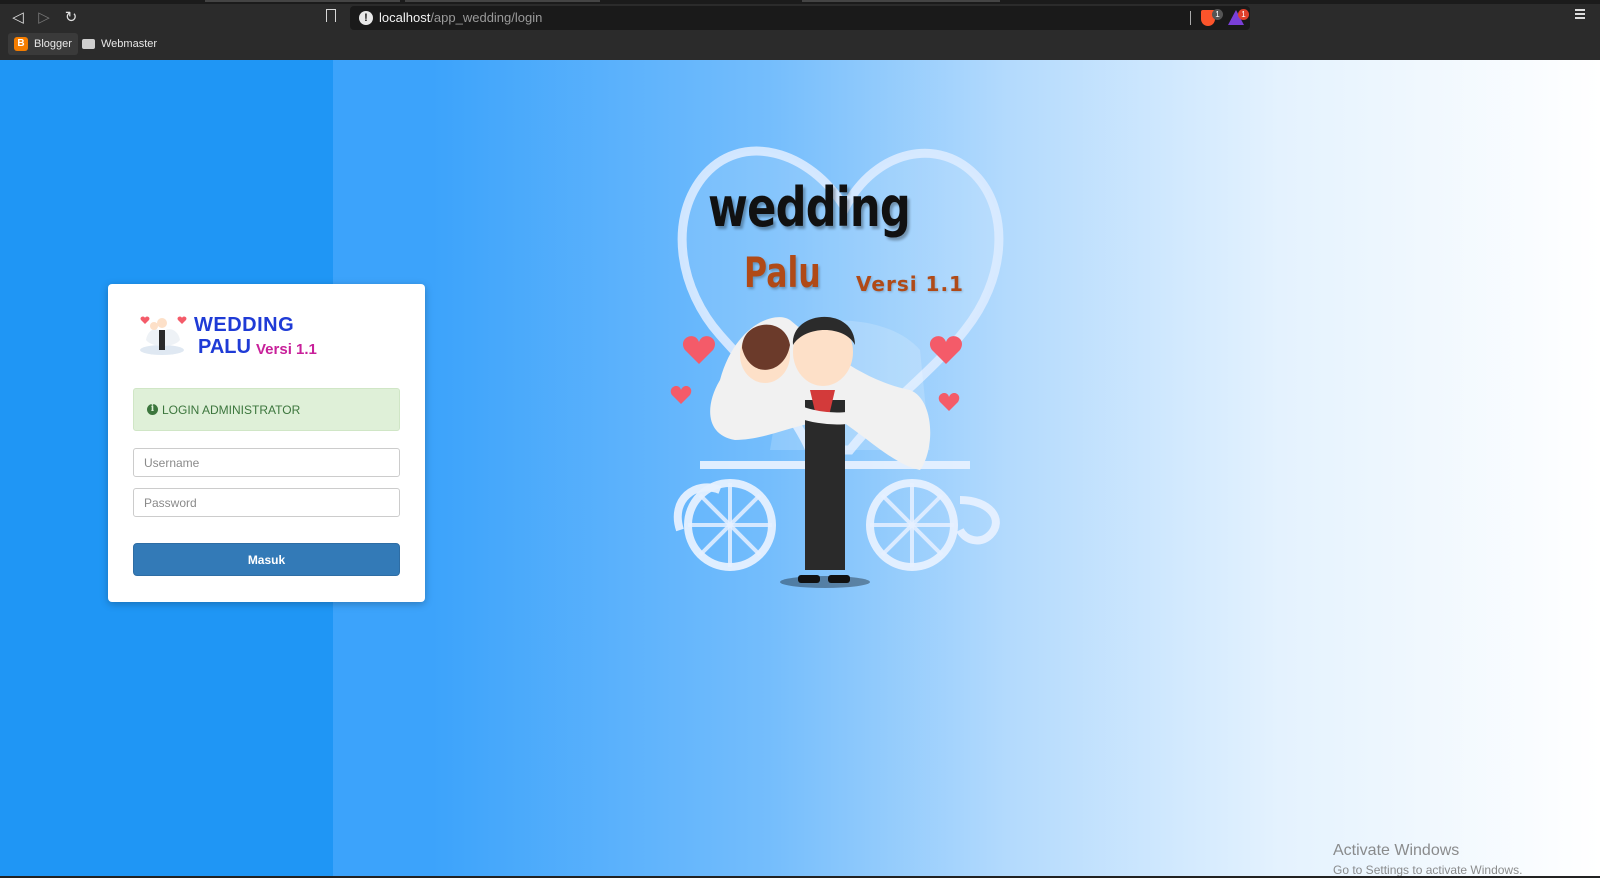 This screenshot has height=878, width=1600. What do you see at coordinates (331, 15) in the screenshot?
I see `bookmark-page-icon` at bounding box center [331, 15].